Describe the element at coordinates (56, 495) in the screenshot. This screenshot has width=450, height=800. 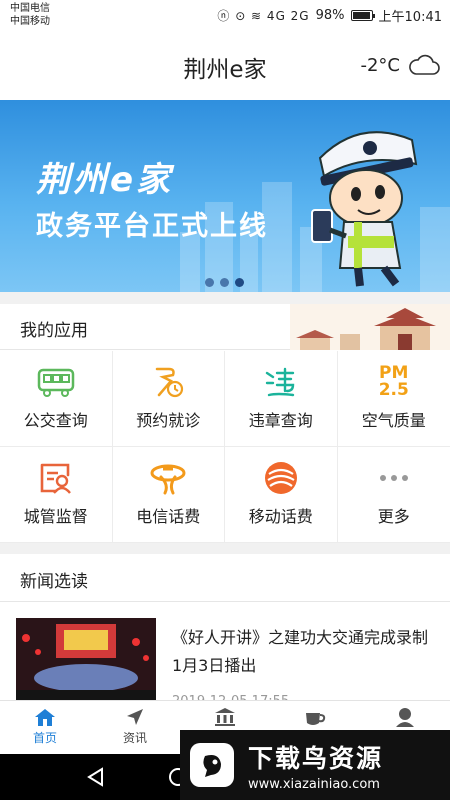
I see `app-tile-urban-supervision: 城管监督` at that location.